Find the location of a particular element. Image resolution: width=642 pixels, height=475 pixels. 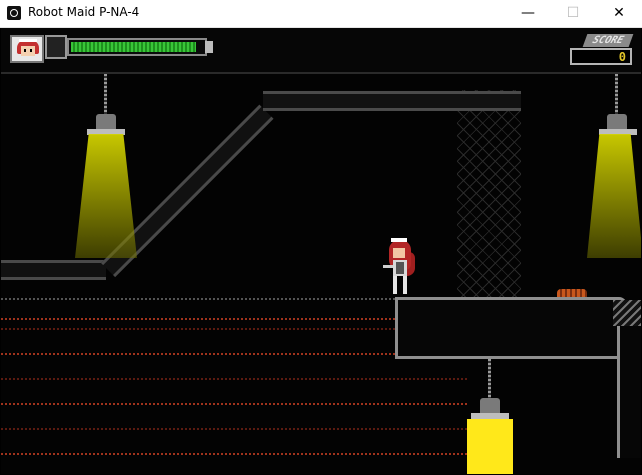

lamp-chain-bottom is located at coordinates (489, 379).